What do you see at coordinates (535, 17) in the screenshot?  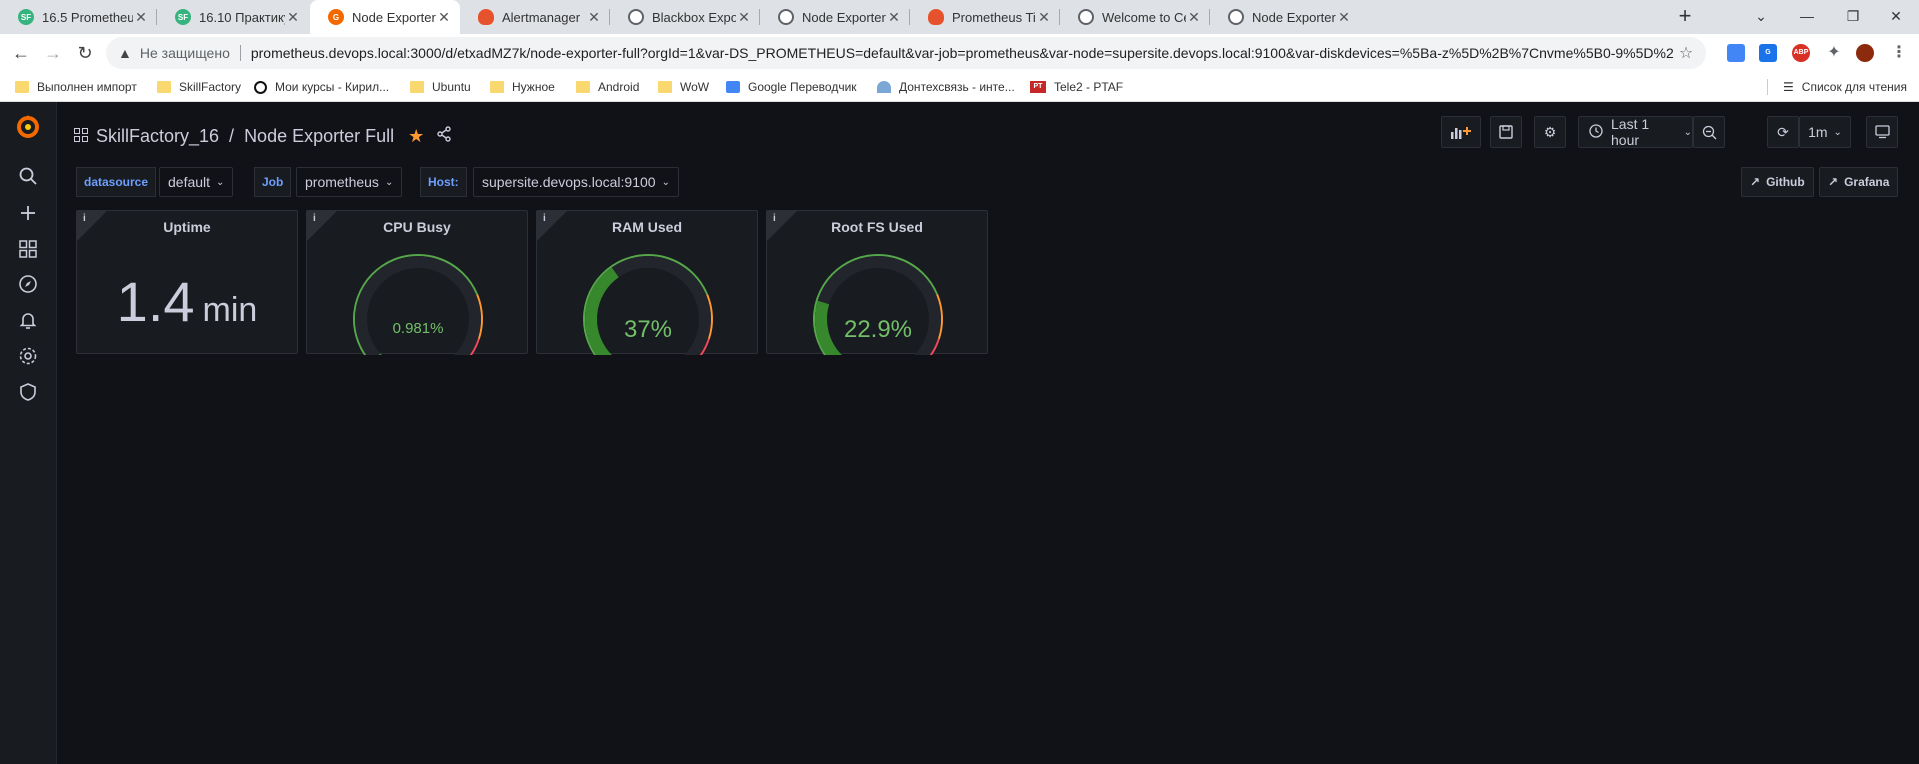 I see `browser-tab: Alertmanager ✕` at bounding box center [535, 17].